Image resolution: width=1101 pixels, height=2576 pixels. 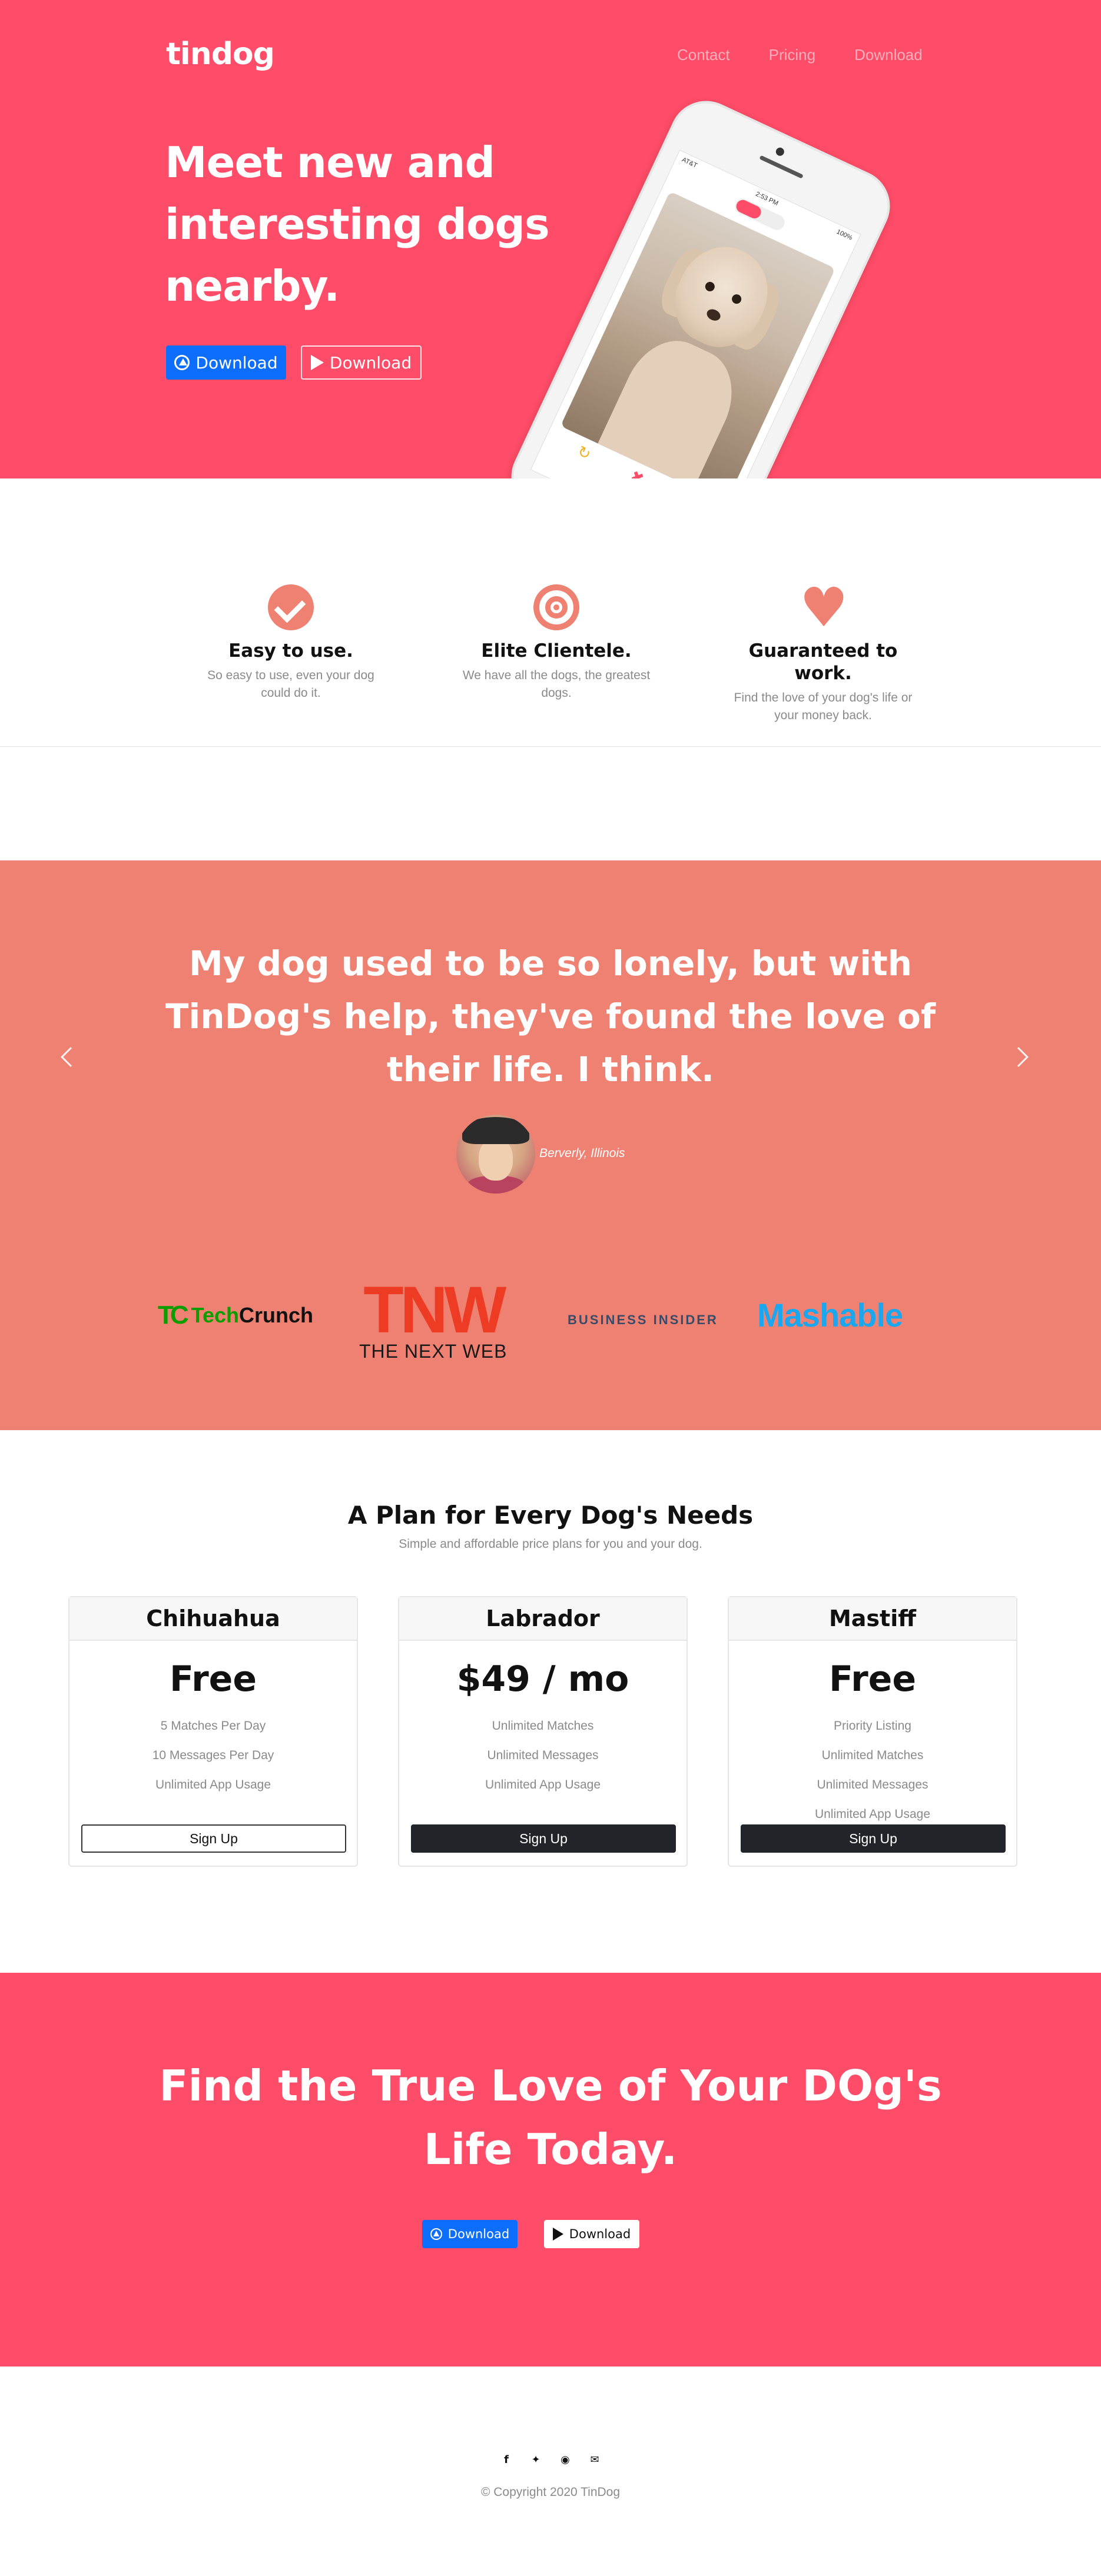 What do you see at coordinates (220, 54) in the screenshot?
I see `brand-logo: tindog` at bounding box center [220, 54].